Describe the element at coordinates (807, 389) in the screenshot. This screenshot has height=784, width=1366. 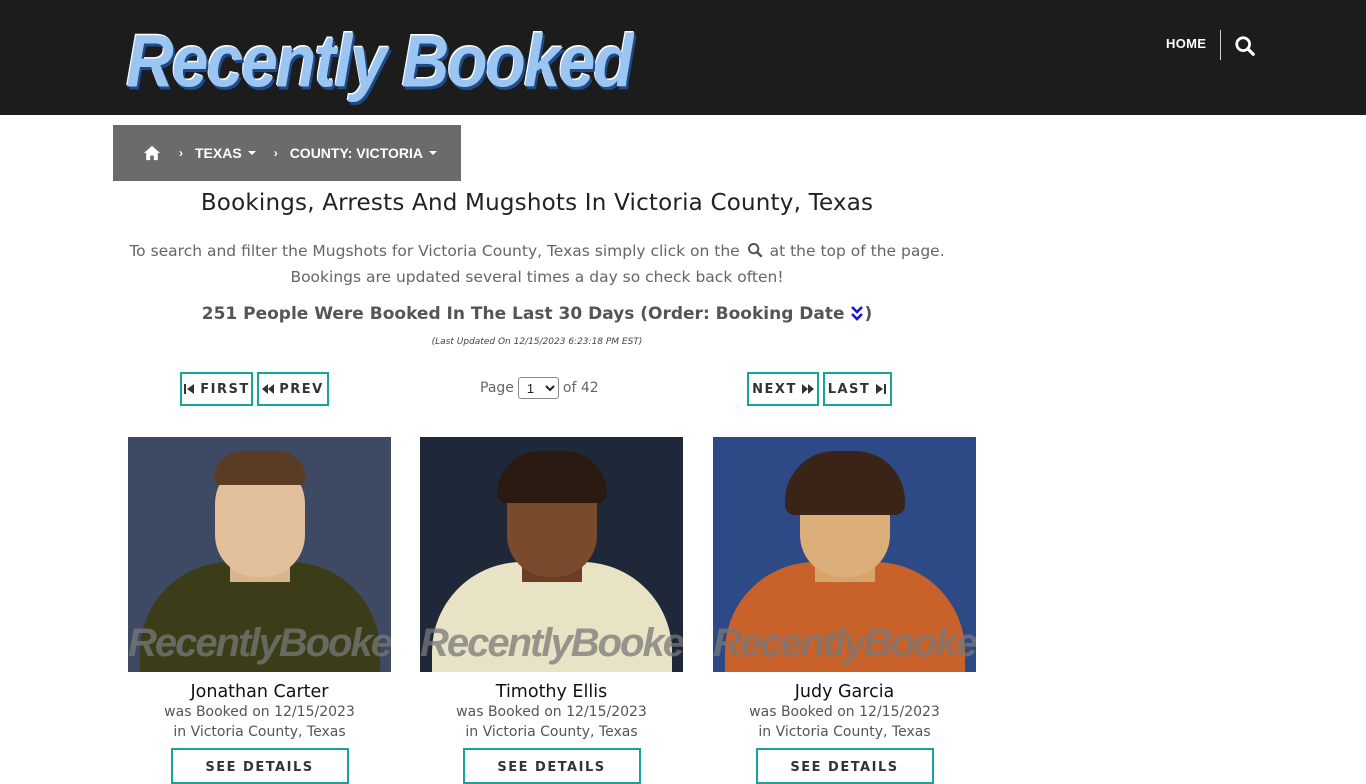
I see `forward-icon` at that location.